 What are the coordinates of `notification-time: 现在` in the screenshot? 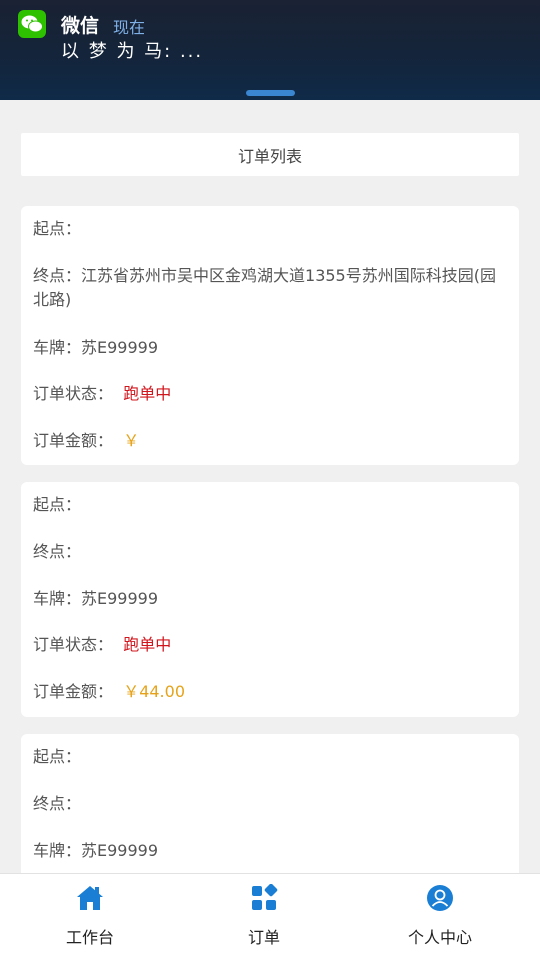 It's located at (129, 27).